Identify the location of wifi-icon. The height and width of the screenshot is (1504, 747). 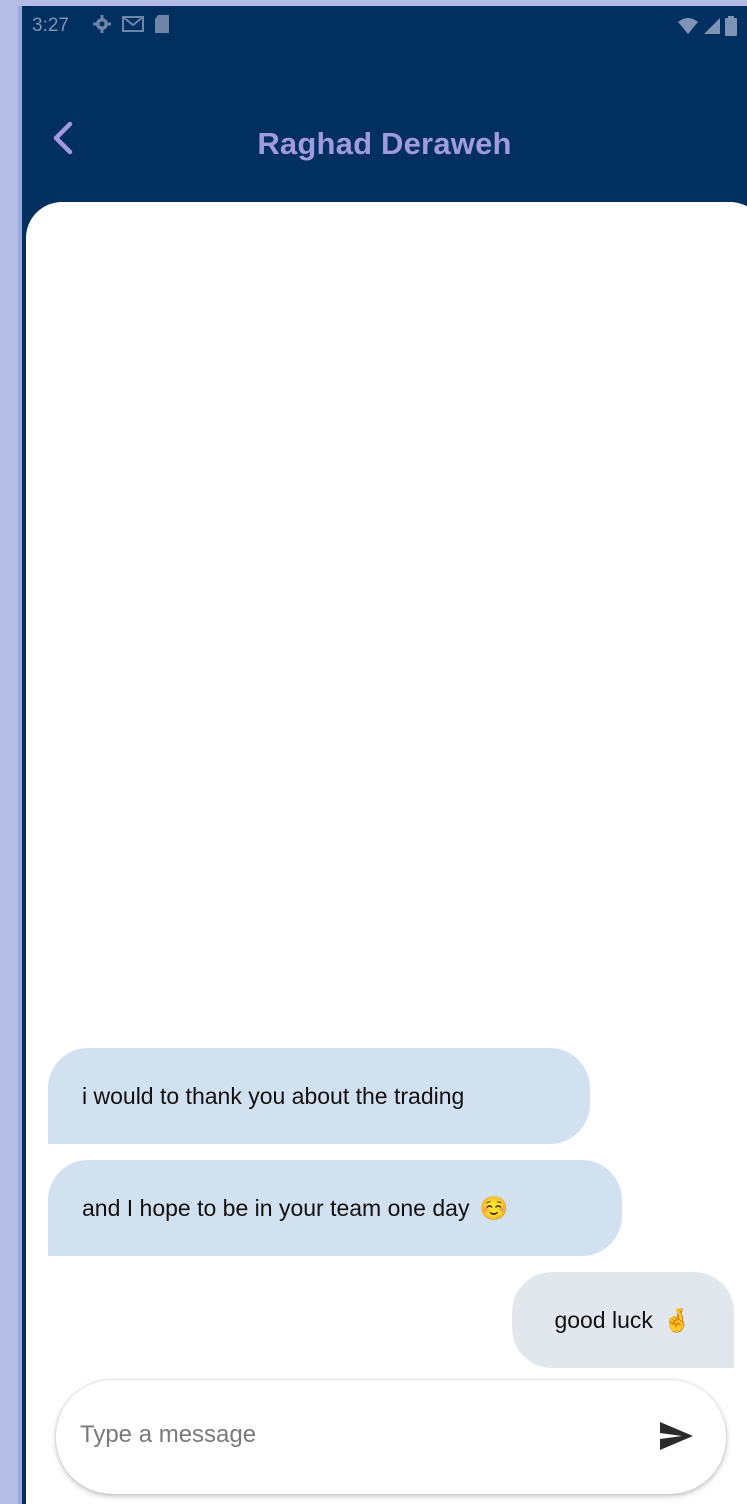
(688, 29).